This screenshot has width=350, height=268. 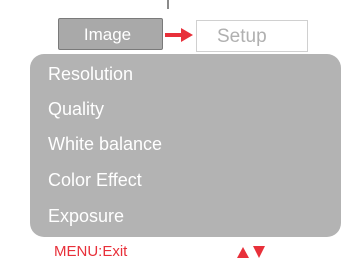 I want to click on tab-setup: Setup, so click(x=252, y=36).